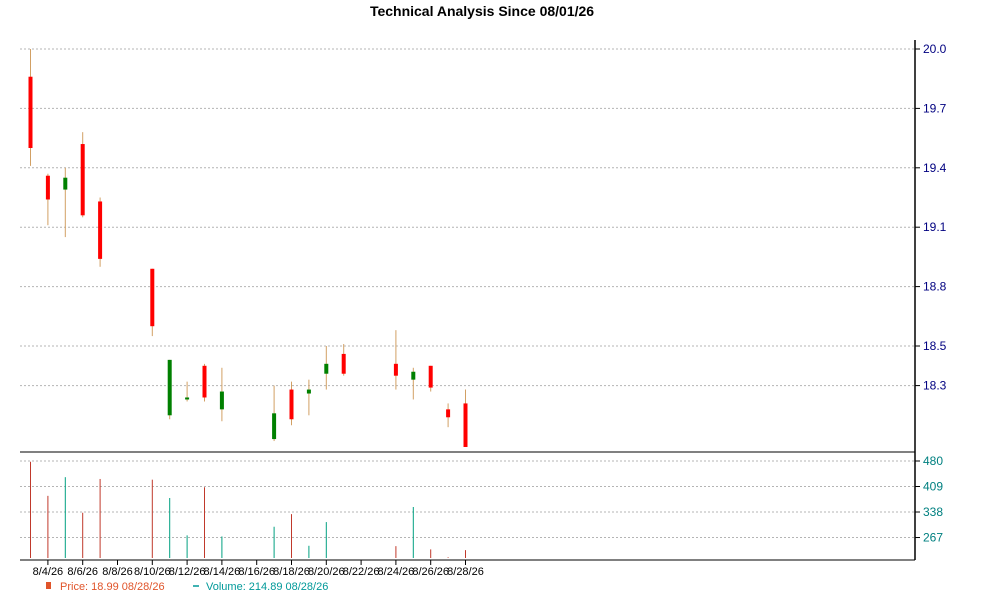 Image resolution: width=1000 pixels, height=600 pixels. What do you see at coordinates (267, 587) in the screenshot?
I see `legend-volume-label: Volume: 214.89 08/28/26` at bounding box center [267, 587].